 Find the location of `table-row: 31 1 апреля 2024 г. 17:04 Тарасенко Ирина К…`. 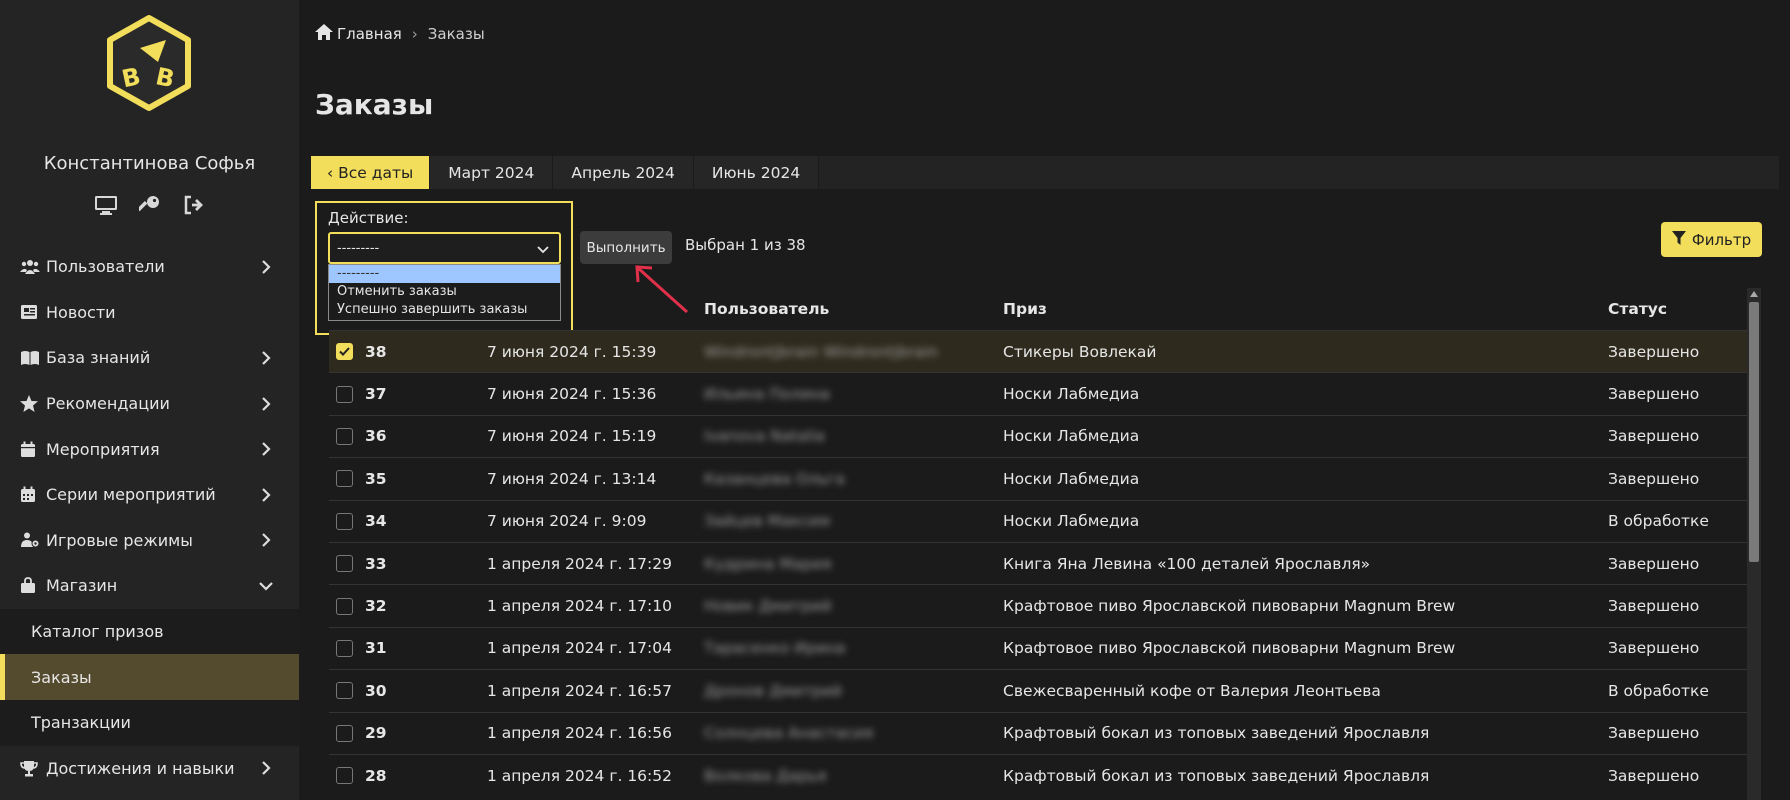

table-row: 31 1 апреля 2024 г. 17:04 Тарасенко Ирина К… is located at coordinates (1039, 647).